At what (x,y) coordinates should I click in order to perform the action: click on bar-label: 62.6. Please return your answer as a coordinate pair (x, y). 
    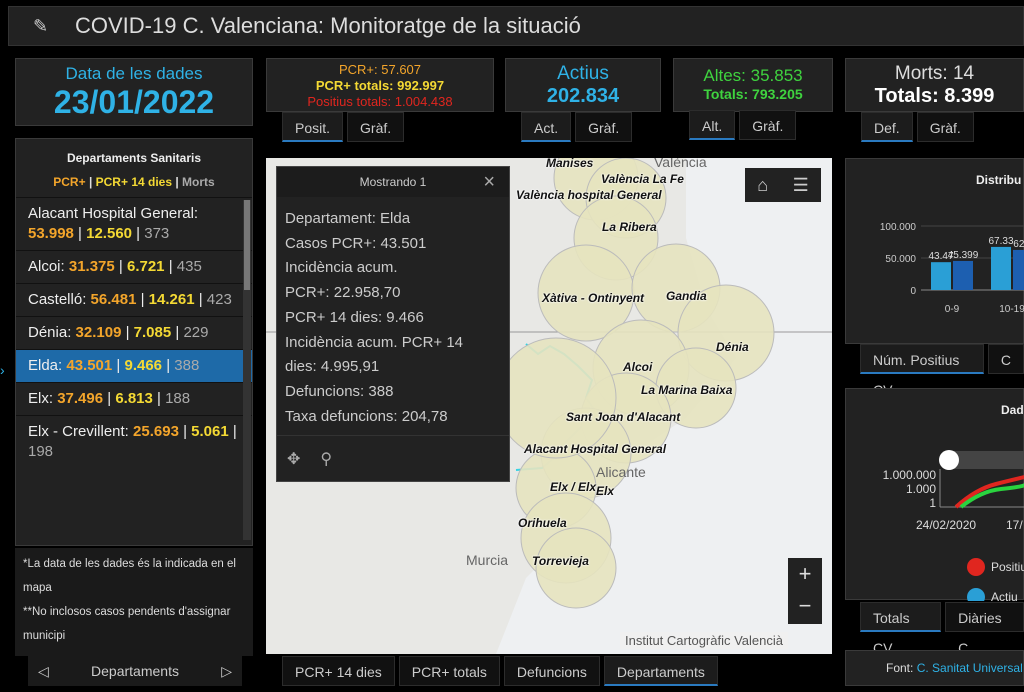
    Looking at the image, I should click on (1018, 244).